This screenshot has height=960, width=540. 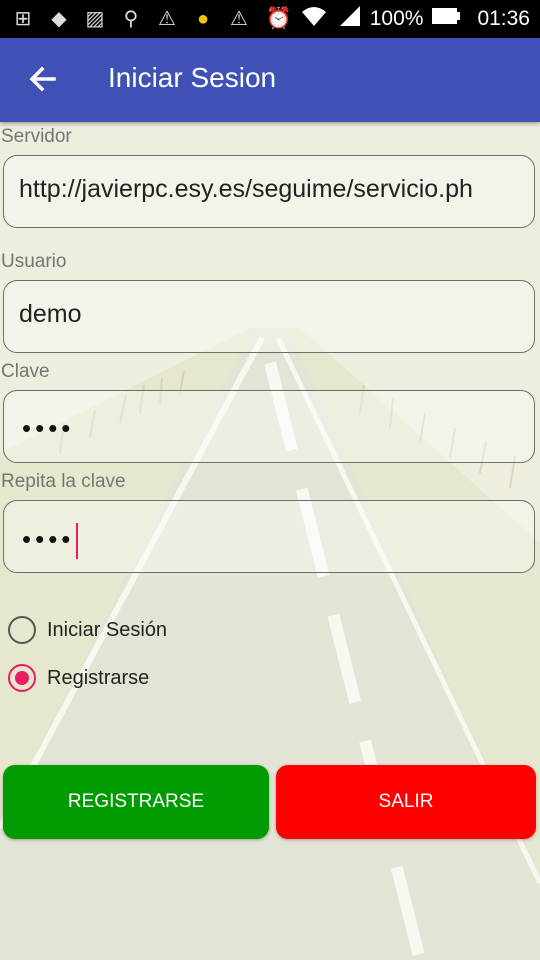 I want to click on radio-login-label: Iniciar Sesión, so click(x=107, y=629).